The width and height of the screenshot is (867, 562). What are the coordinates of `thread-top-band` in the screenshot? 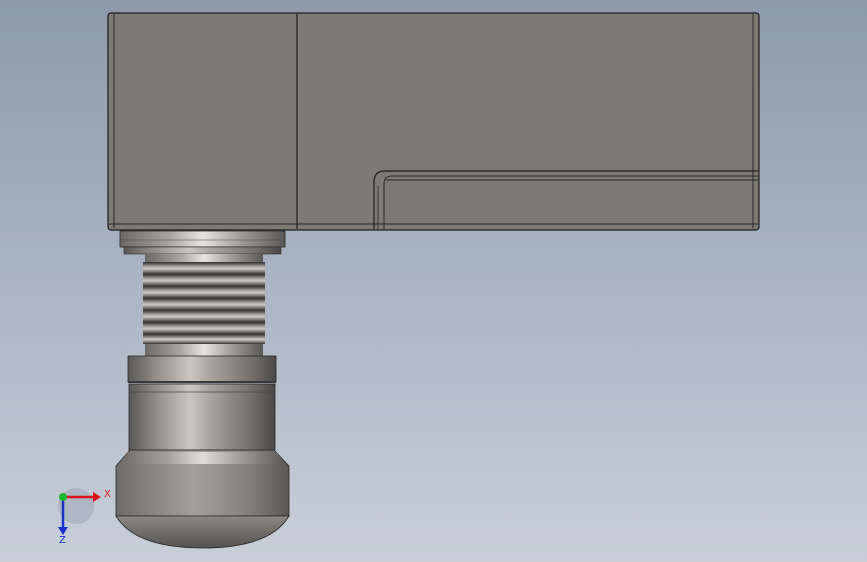 It's located at (204, 258).